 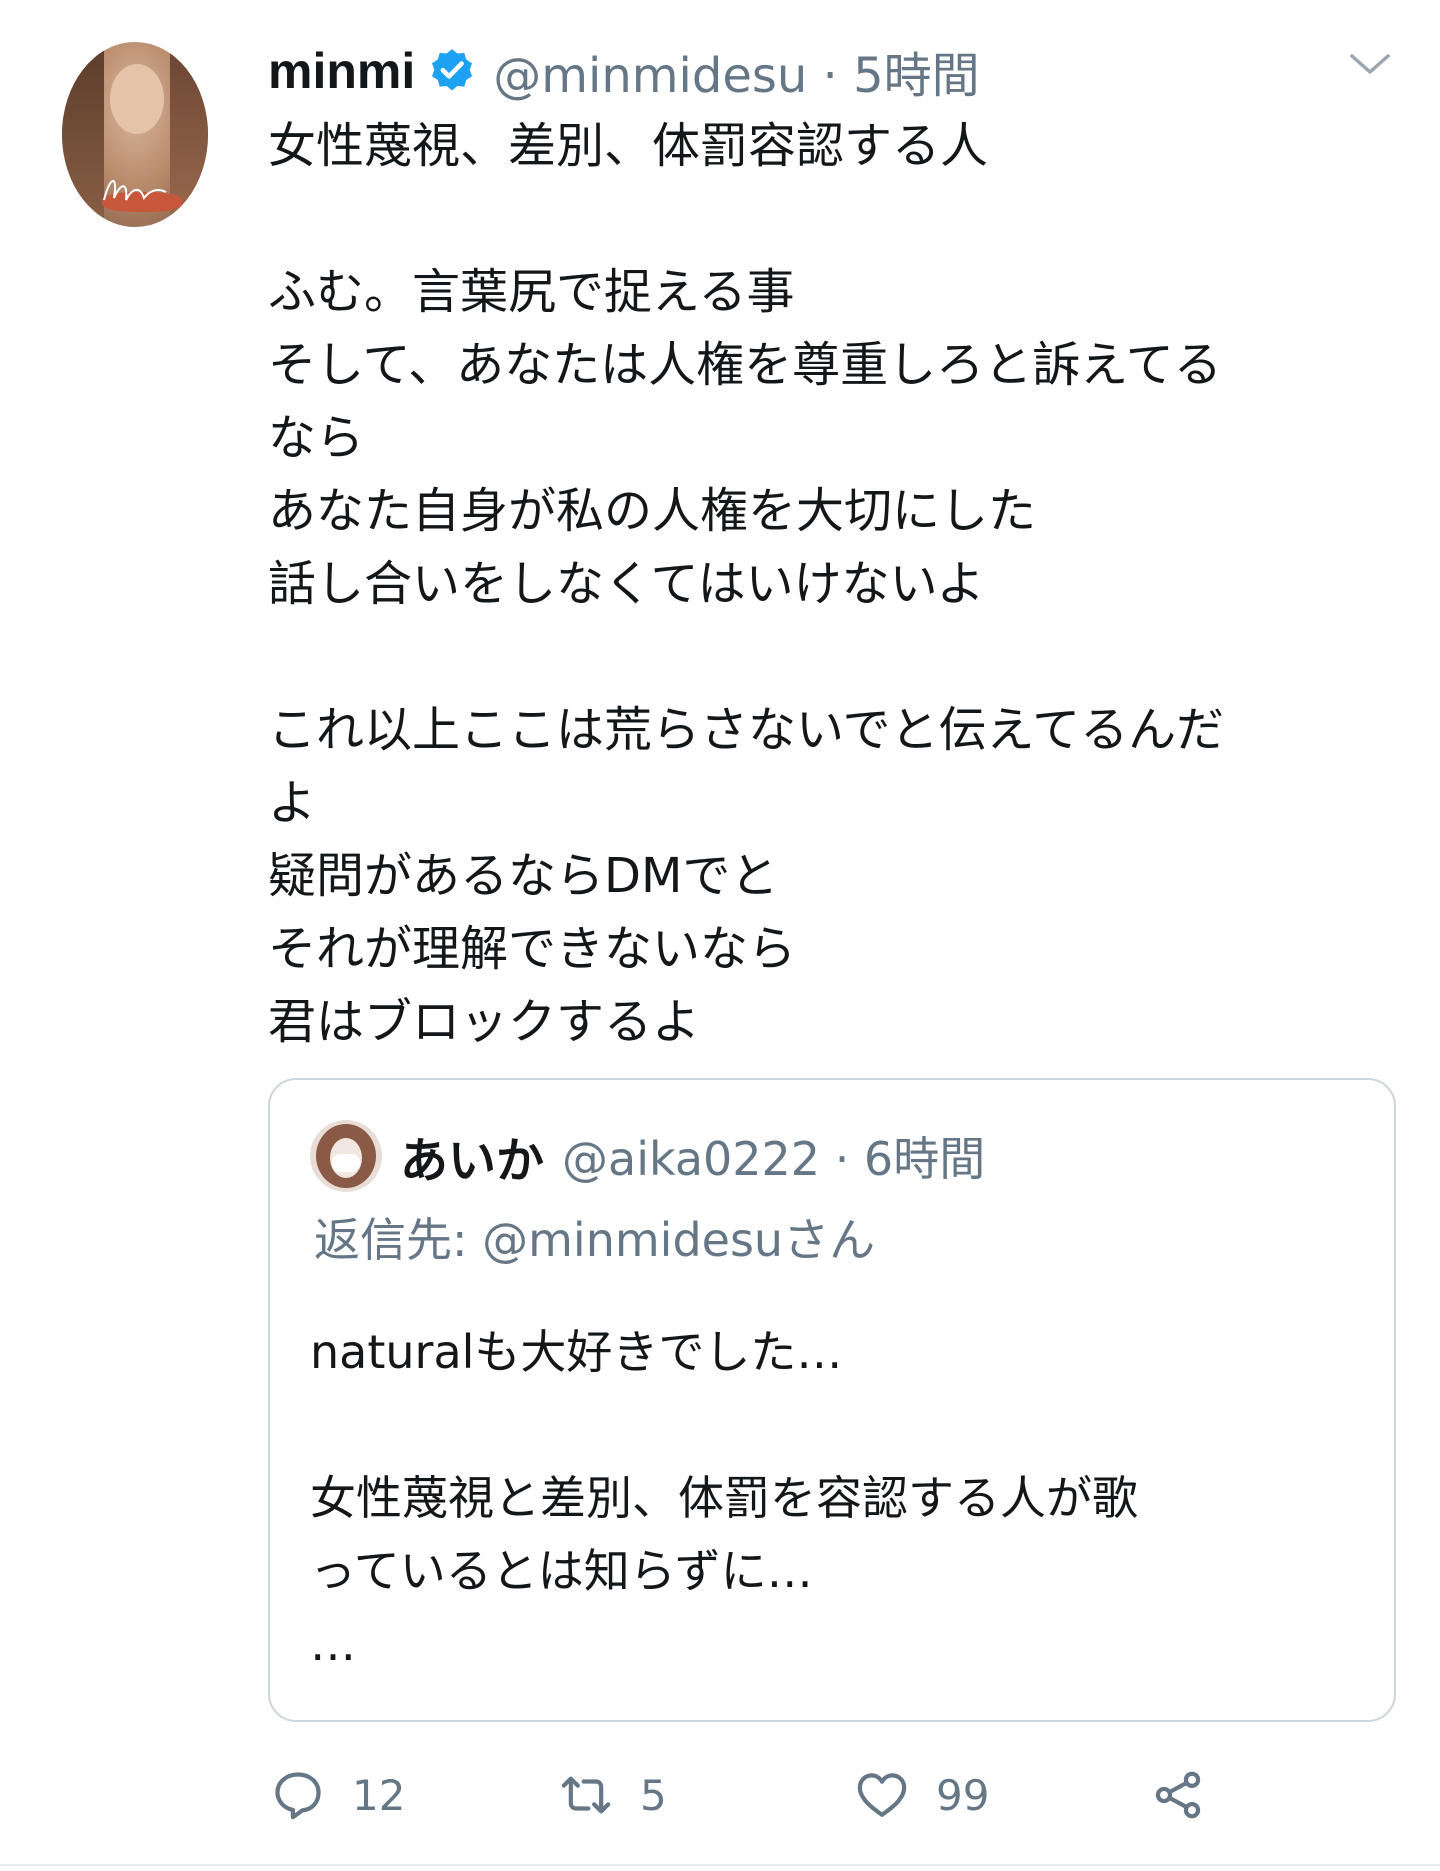 I want to click on share-icon, so click(x=1178, y=1795).